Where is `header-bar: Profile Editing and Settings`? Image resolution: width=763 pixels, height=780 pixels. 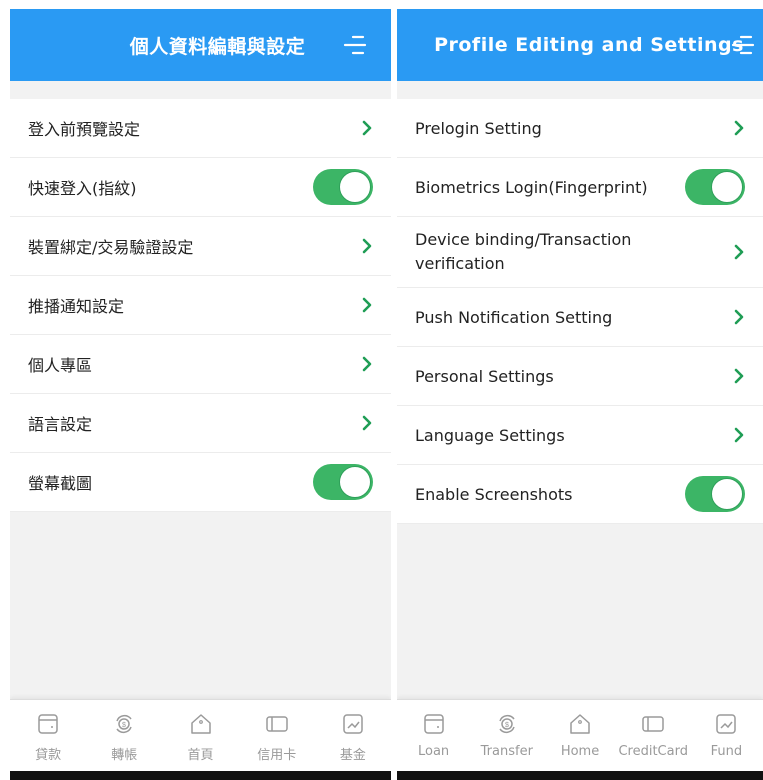 header-bar: Profile Editing and Settings is located at coordinates (580, 45).